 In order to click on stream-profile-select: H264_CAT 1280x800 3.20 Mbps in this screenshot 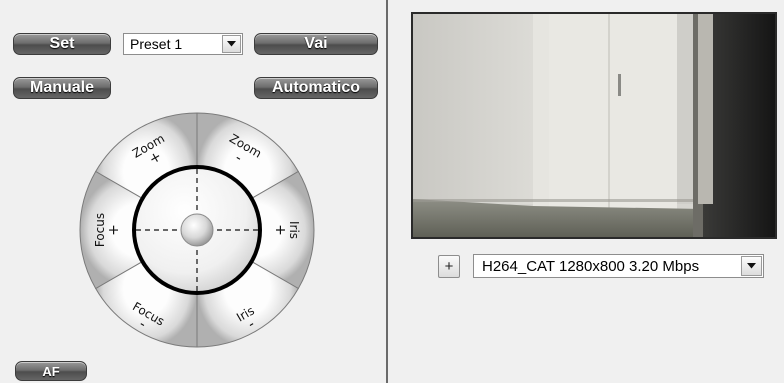, I will do `click(618, 266)`.